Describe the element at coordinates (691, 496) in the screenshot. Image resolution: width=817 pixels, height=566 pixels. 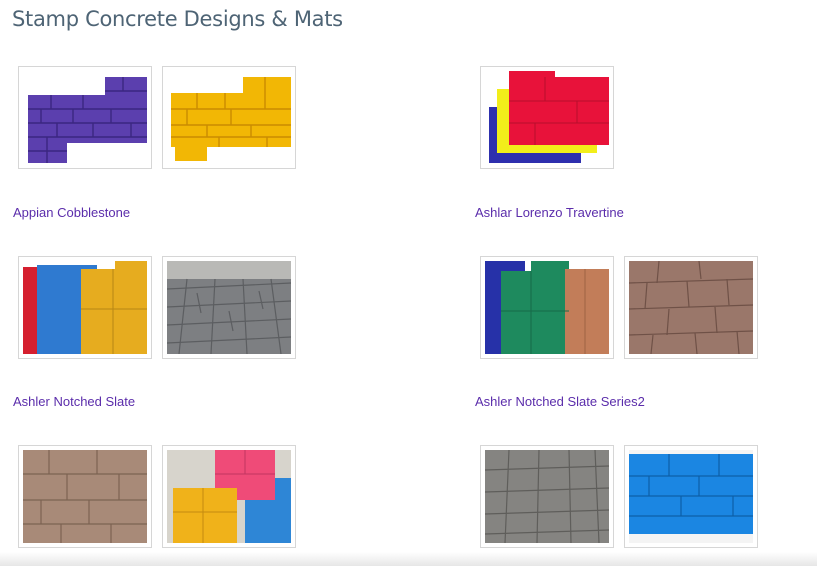
I see `thumb-row3-right-blue-mat` at that location.